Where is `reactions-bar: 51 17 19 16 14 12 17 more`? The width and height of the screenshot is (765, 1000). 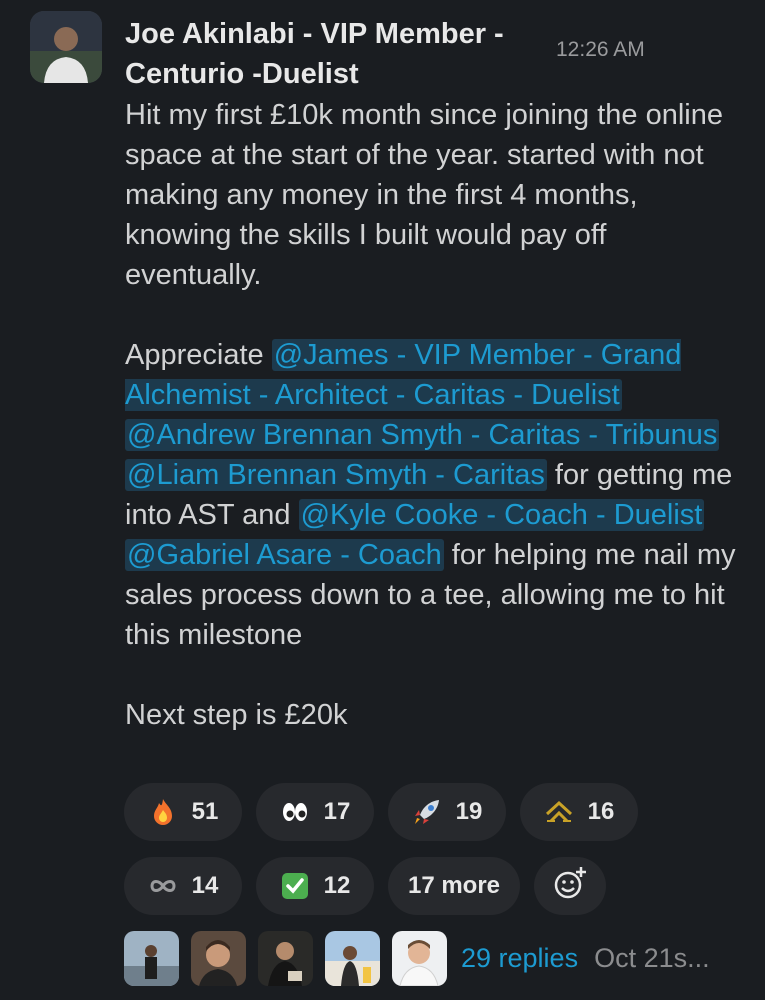 reactions-bar: 51 17 19 16 14 12 17 more is located at coordinates (444, 857).